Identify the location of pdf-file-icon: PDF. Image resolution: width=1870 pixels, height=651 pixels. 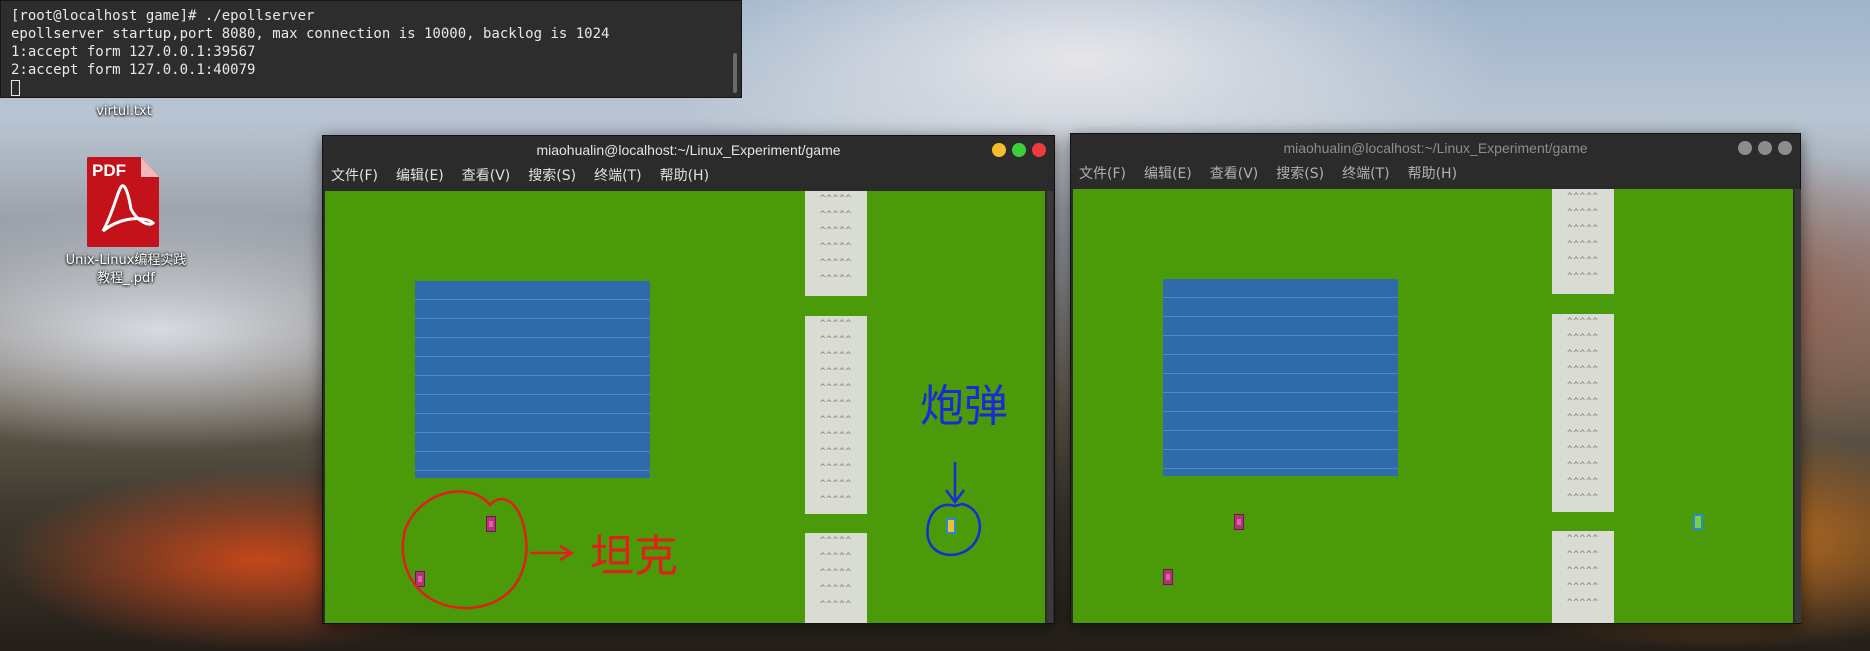
(123, 202).